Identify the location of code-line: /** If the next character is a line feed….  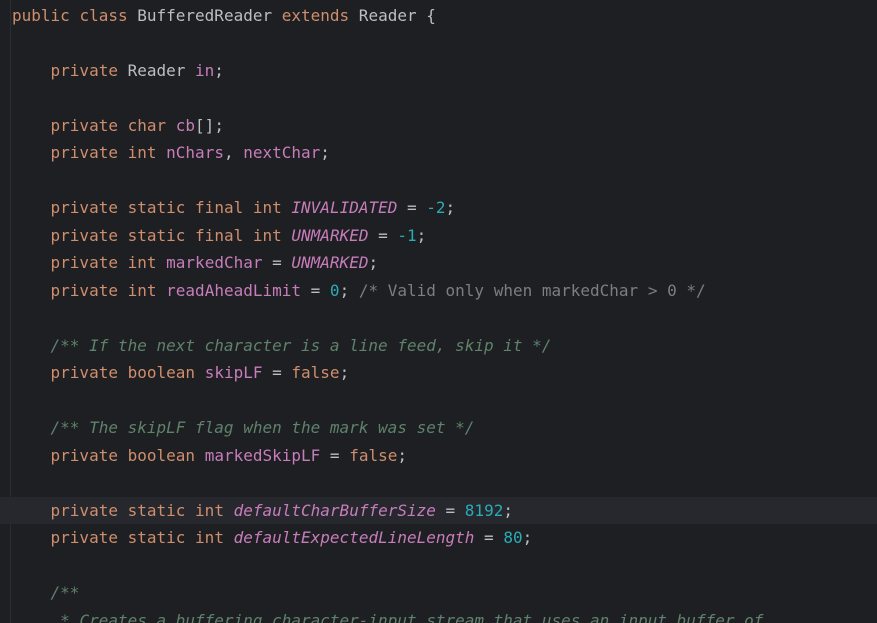
(438, 346).